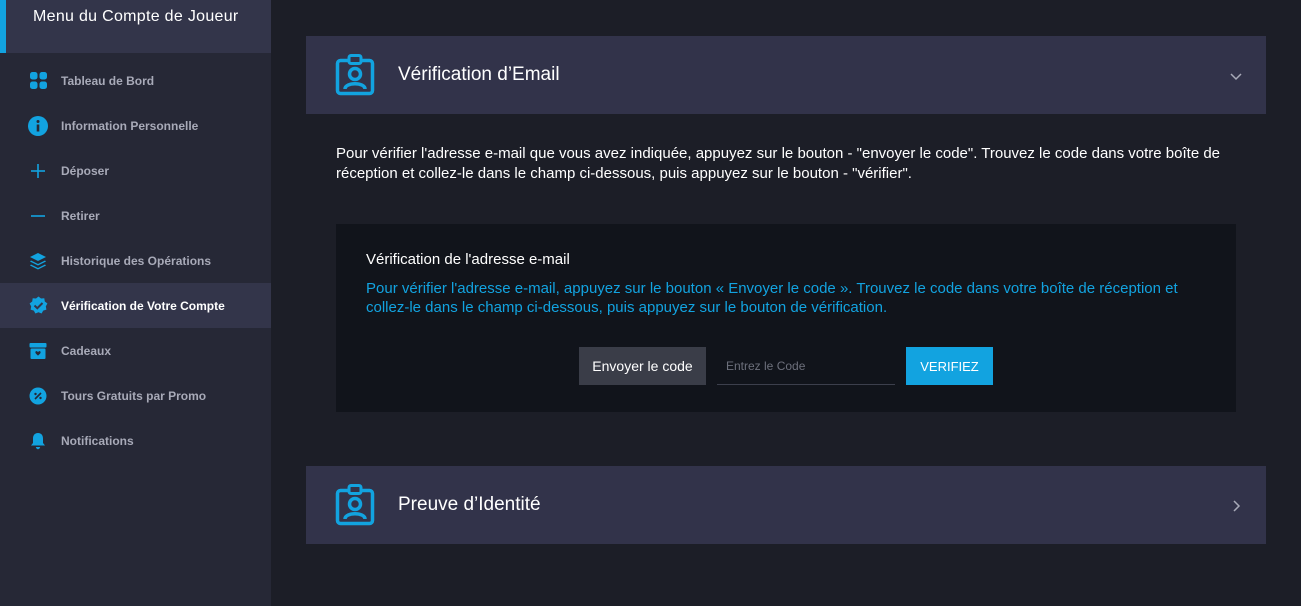 This screenshot has height=606, width=1301. I want to click on sidebar-item-label: Historique des Opérations, so click(136, 260).